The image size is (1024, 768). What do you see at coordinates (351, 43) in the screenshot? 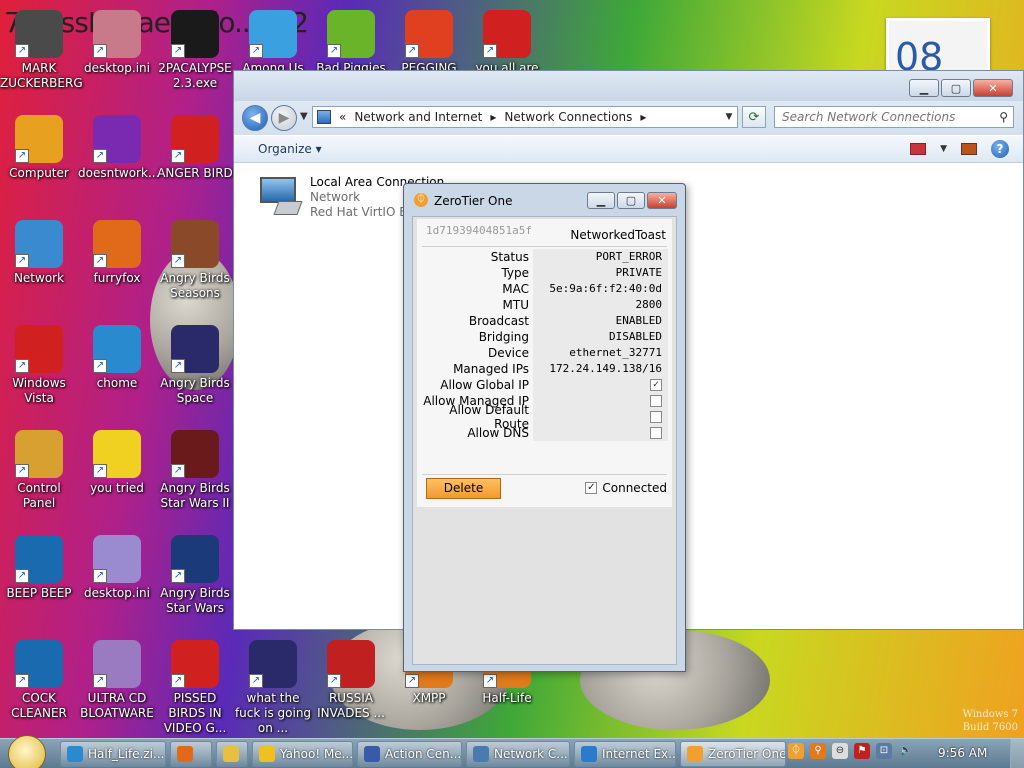
I see `desktop-icon: ↗ Bad Piggies` at bounding box center [351, 43].